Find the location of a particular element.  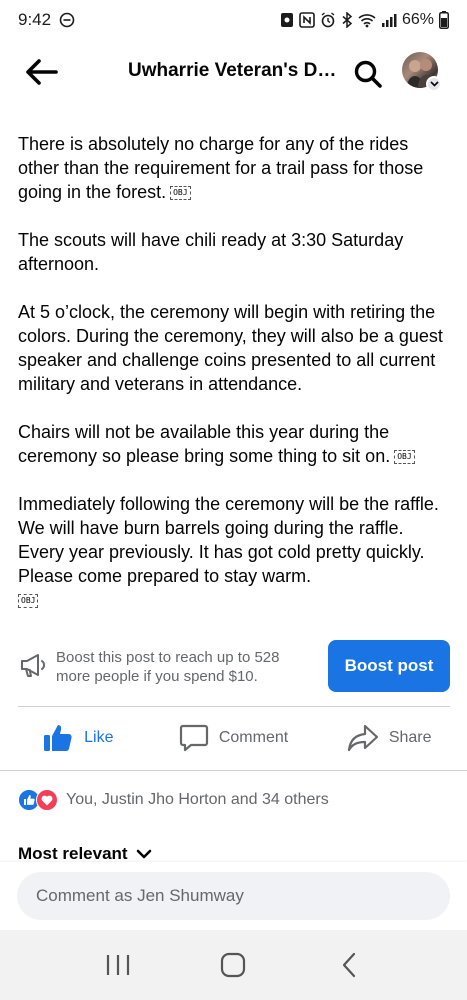

battery-icon is located at coordinates (444, 20).